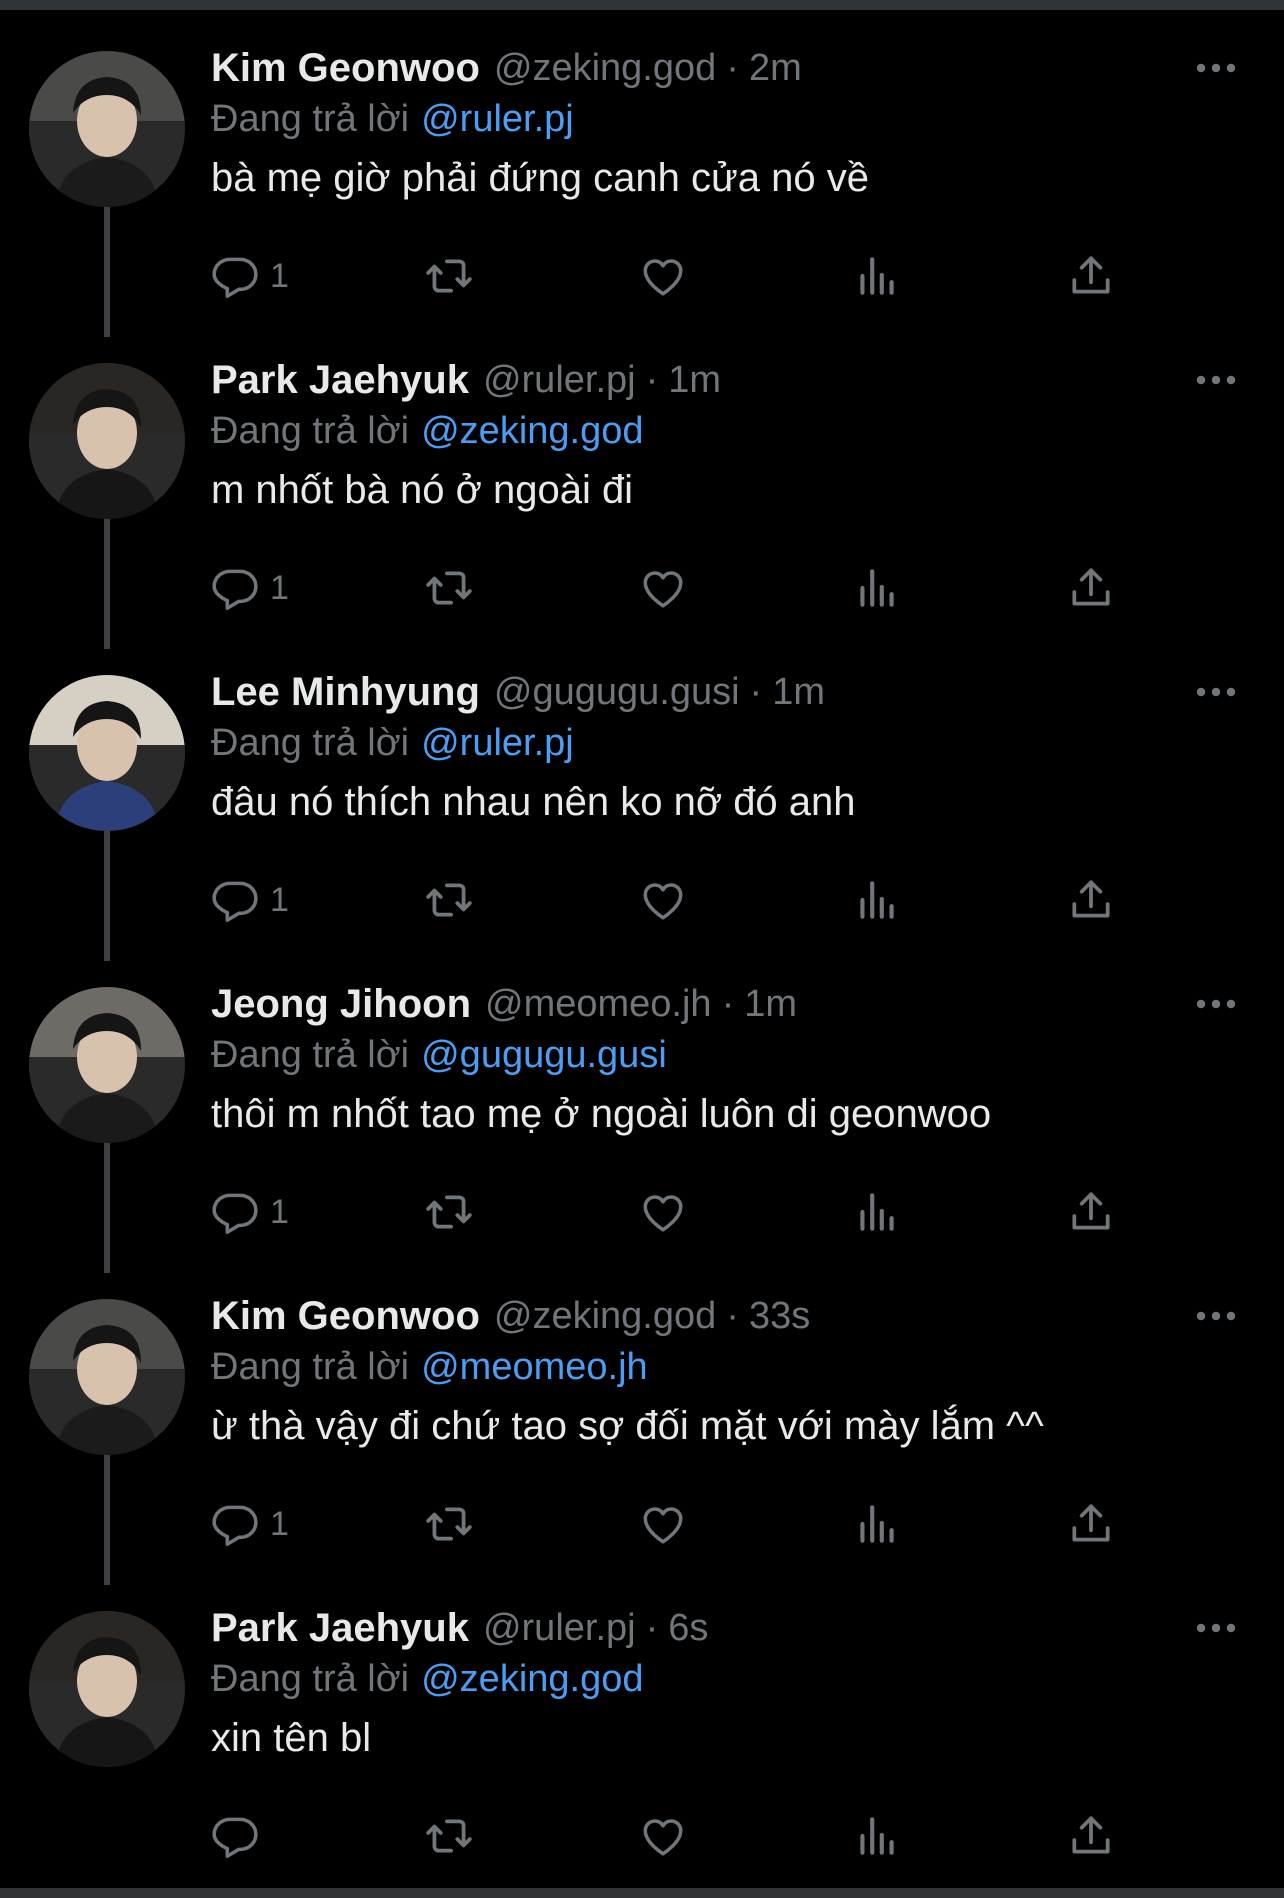 Image resolution: width=1284 pixels, height=1898 pixels. Describe the element at coordinates (533, 802) in the screenshot. I see `tweet-text: đâu nó thích nhau nên ko nỡ đó anh` at that location.